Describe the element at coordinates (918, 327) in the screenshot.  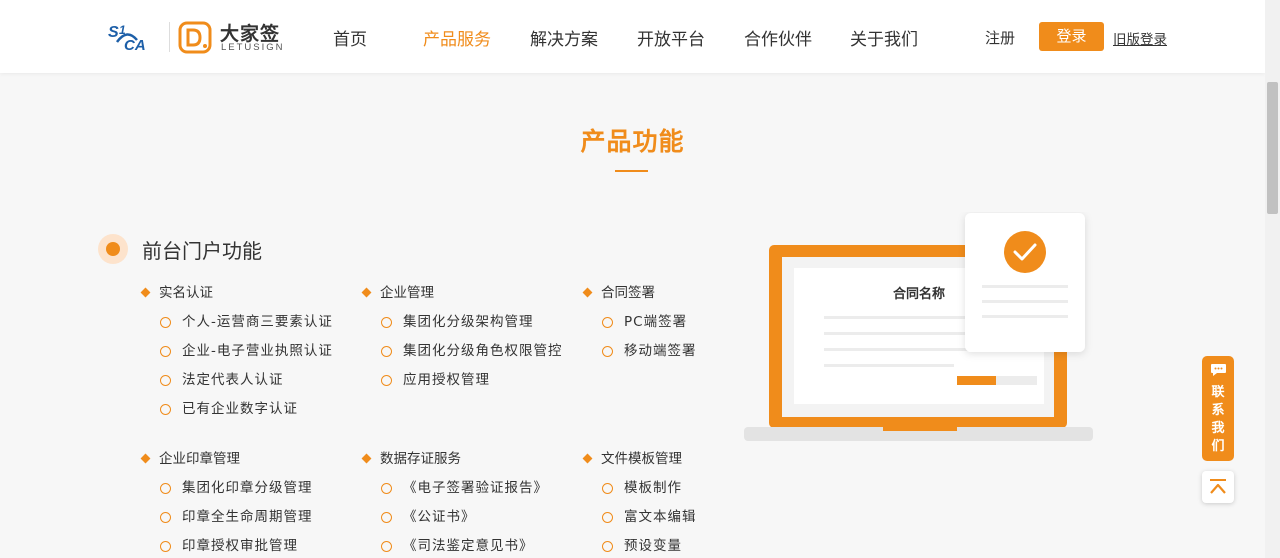
I see `laptop-contract-illustration: 合同名称` at that location.